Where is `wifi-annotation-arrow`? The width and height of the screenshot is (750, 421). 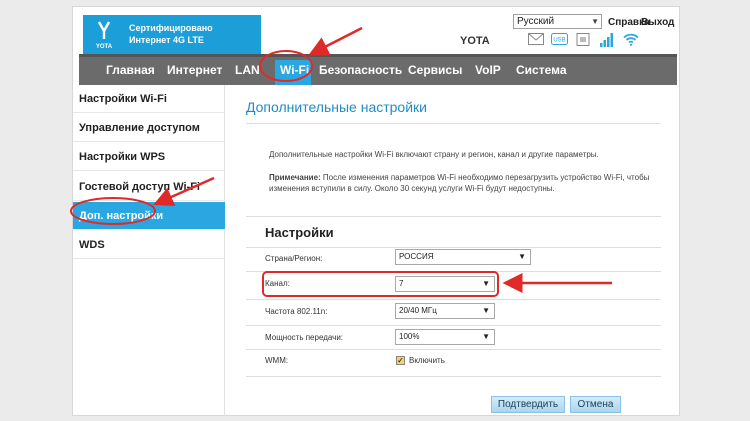
wifi-annotation-arrow is located at coordinates (335, 41).